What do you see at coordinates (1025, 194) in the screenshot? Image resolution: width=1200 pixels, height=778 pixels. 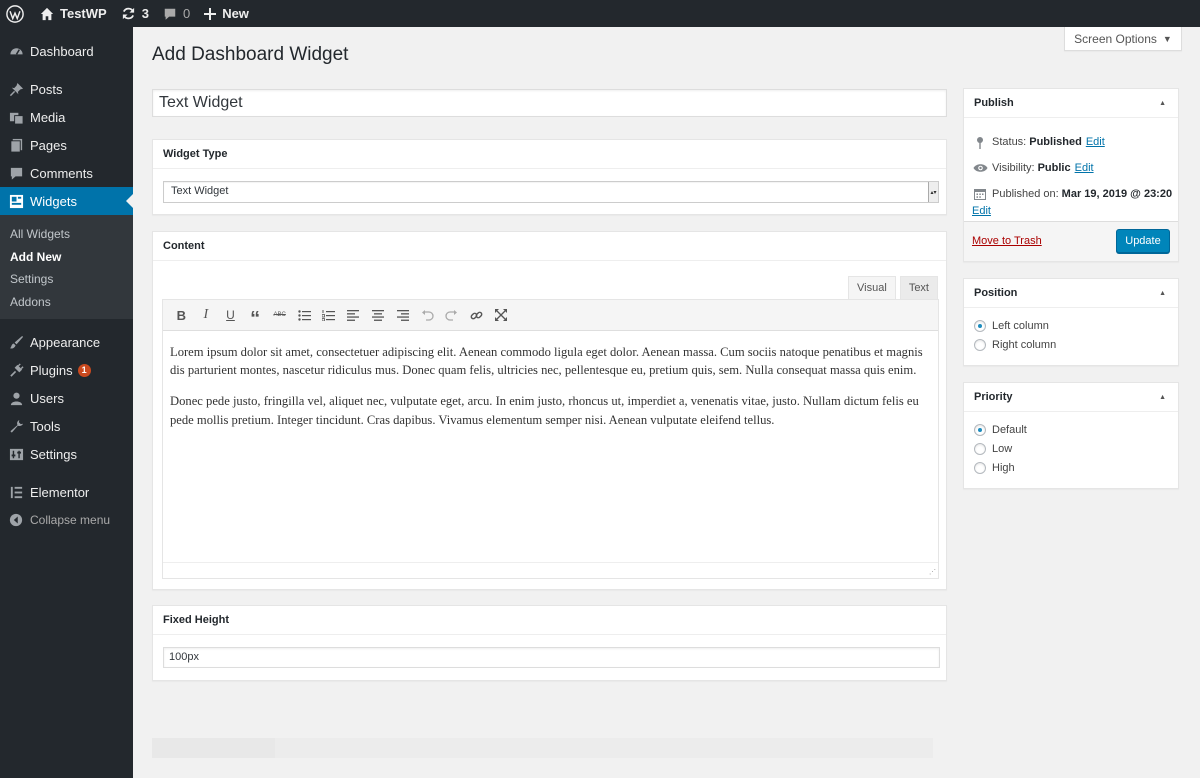 I see `published-on-label: Published on:` at bounding box center [1025, 194].